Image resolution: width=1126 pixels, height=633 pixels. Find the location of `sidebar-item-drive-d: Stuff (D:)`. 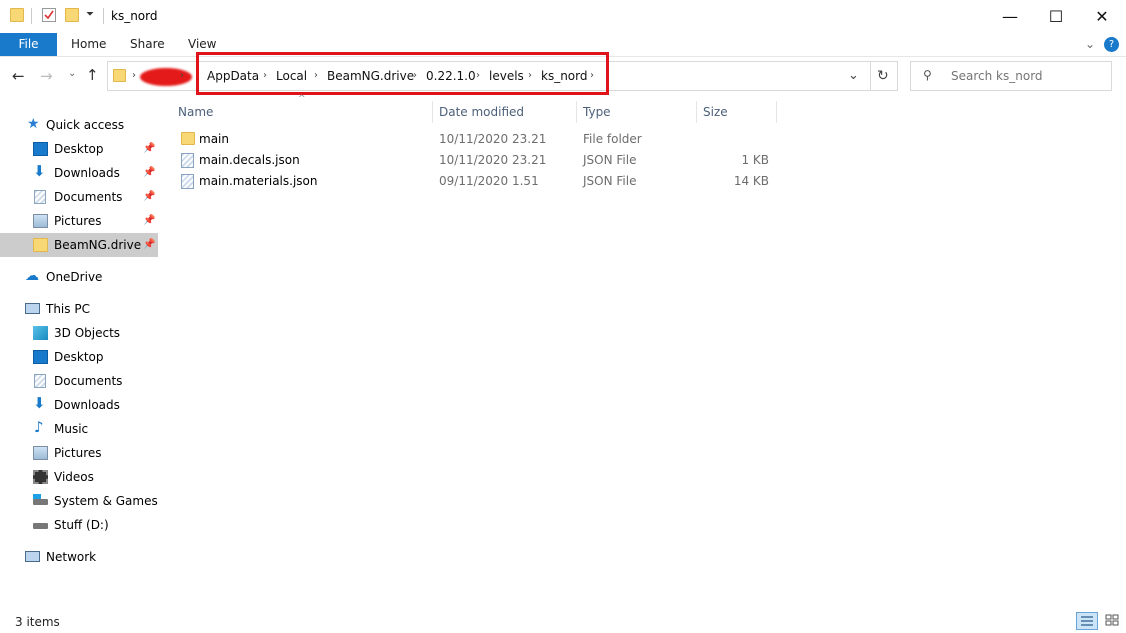

sidebar-item-drive-d: Stuff (D:) is located at coordinates (79, 525).